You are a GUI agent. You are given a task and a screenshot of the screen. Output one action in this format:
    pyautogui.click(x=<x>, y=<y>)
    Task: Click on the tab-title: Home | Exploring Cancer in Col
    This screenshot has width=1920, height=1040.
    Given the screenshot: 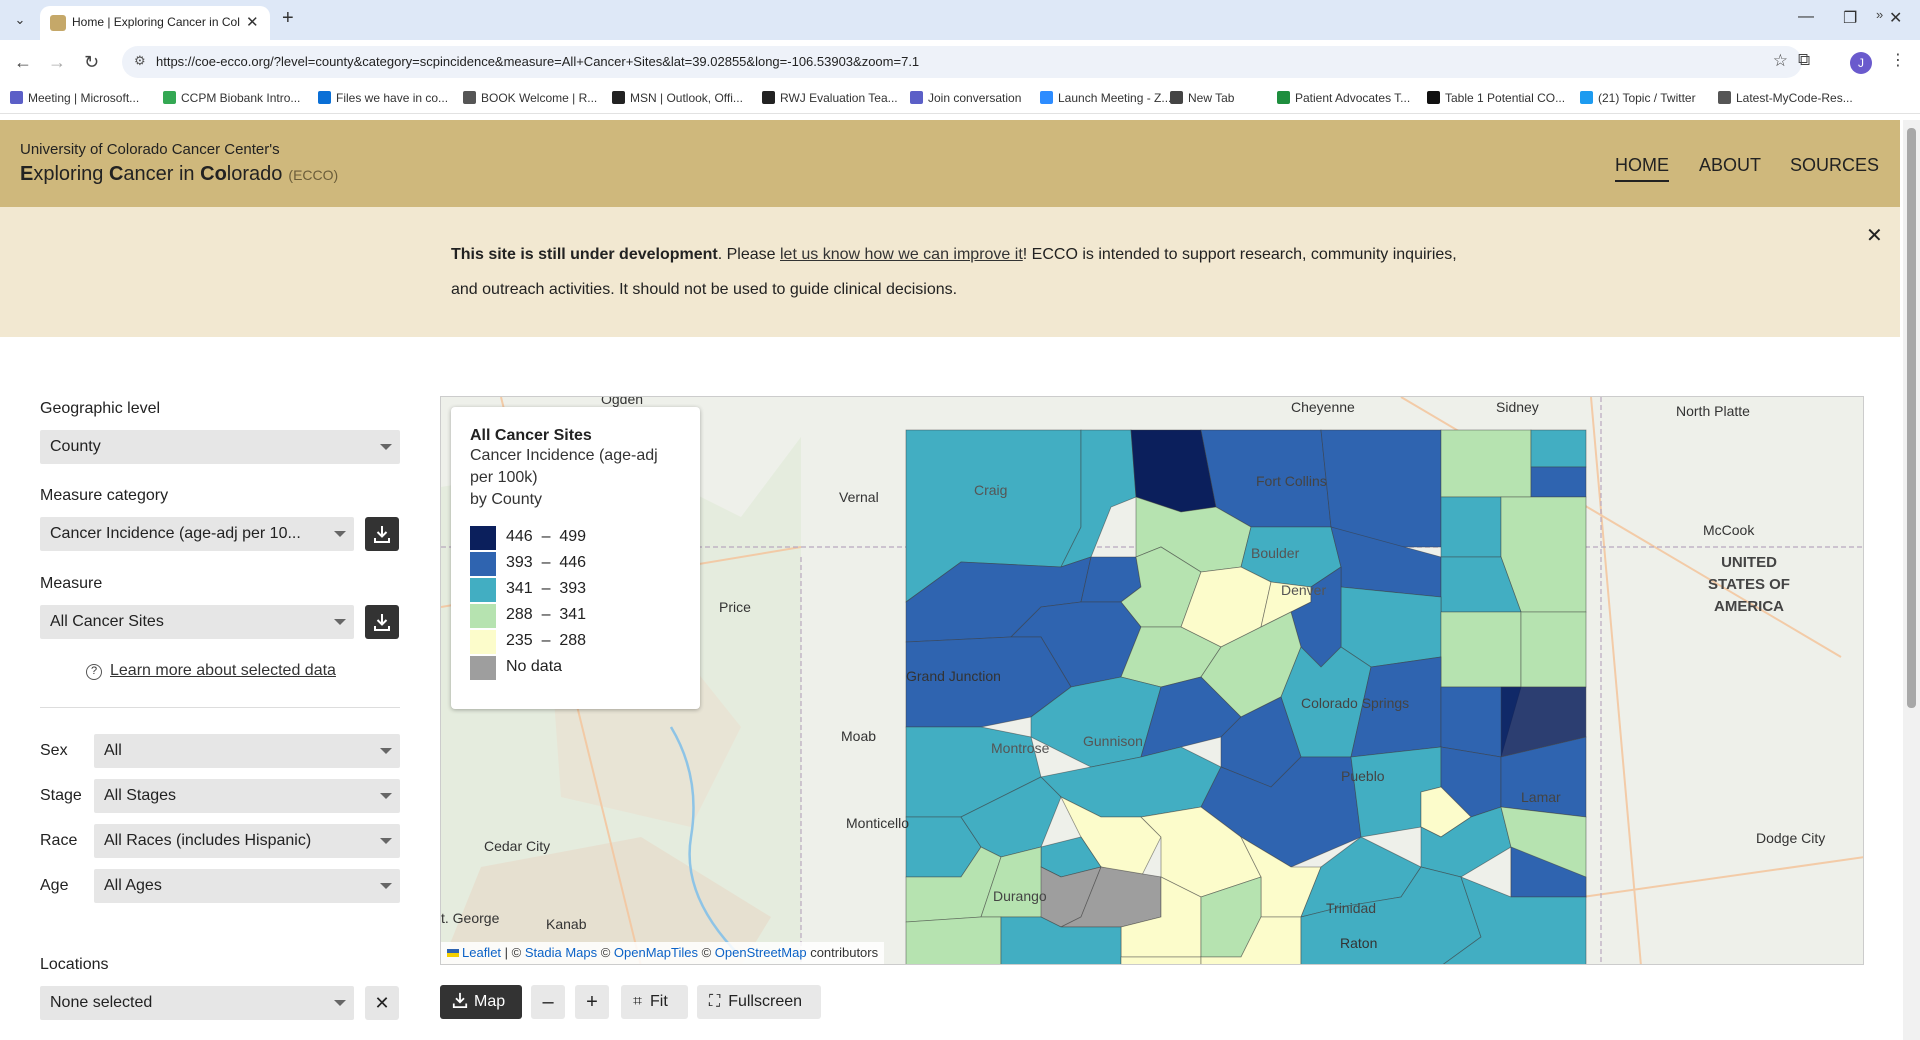 What is the action you would take?
    pyautogui.click(x=156, y=22)
    